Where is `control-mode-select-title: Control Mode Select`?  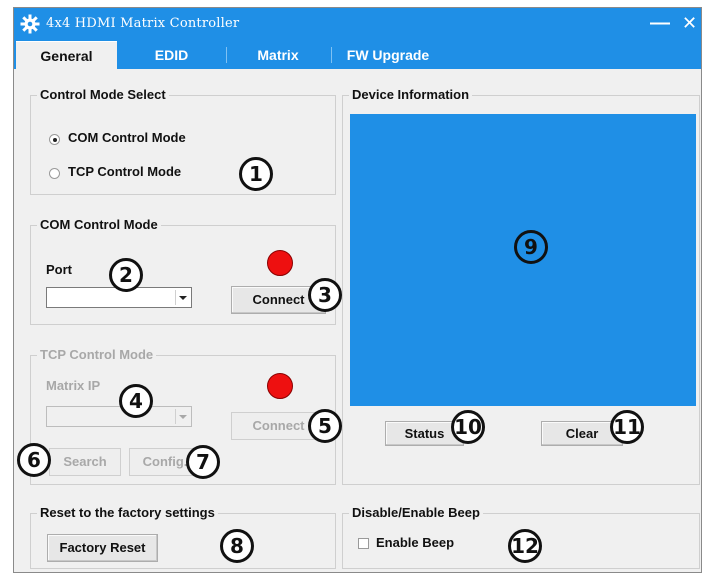 control-mode-select-title: Control Mode Select is located at coordinates (103, 95).